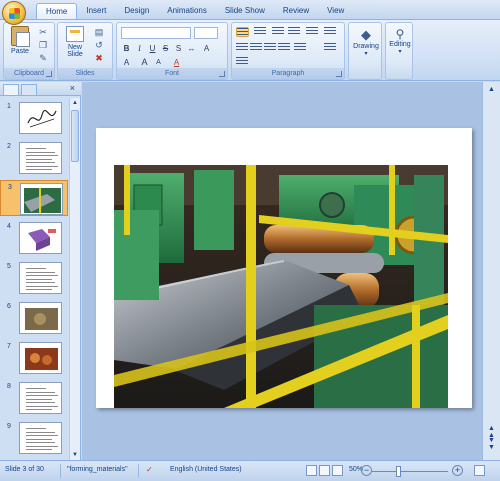 The height and width of the screenshot is (481, 500). Describe the element at coordinates (152, 48) in the screenshot. I see `underline-icon: U` at that location.